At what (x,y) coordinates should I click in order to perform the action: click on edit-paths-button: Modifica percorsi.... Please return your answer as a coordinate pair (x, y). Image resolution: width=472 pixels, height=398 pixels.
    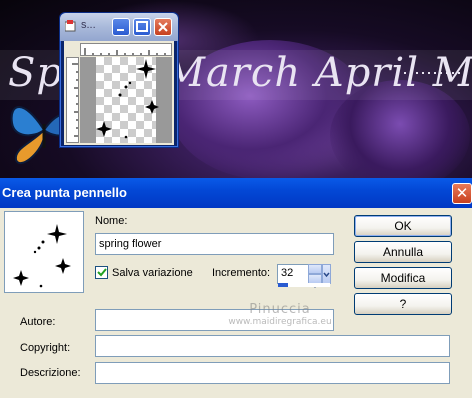
    Looking at the image, I should click on (403, 286).